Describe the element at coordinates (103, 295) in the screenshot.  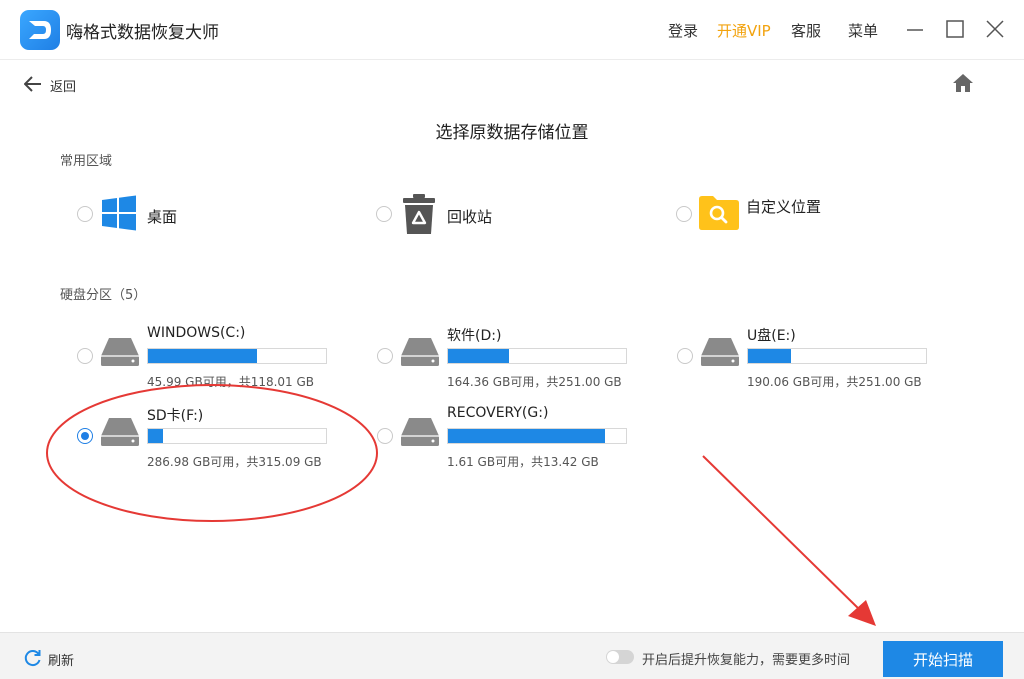
I see `drives-section-label: 硬盘分区（5）` at that location.